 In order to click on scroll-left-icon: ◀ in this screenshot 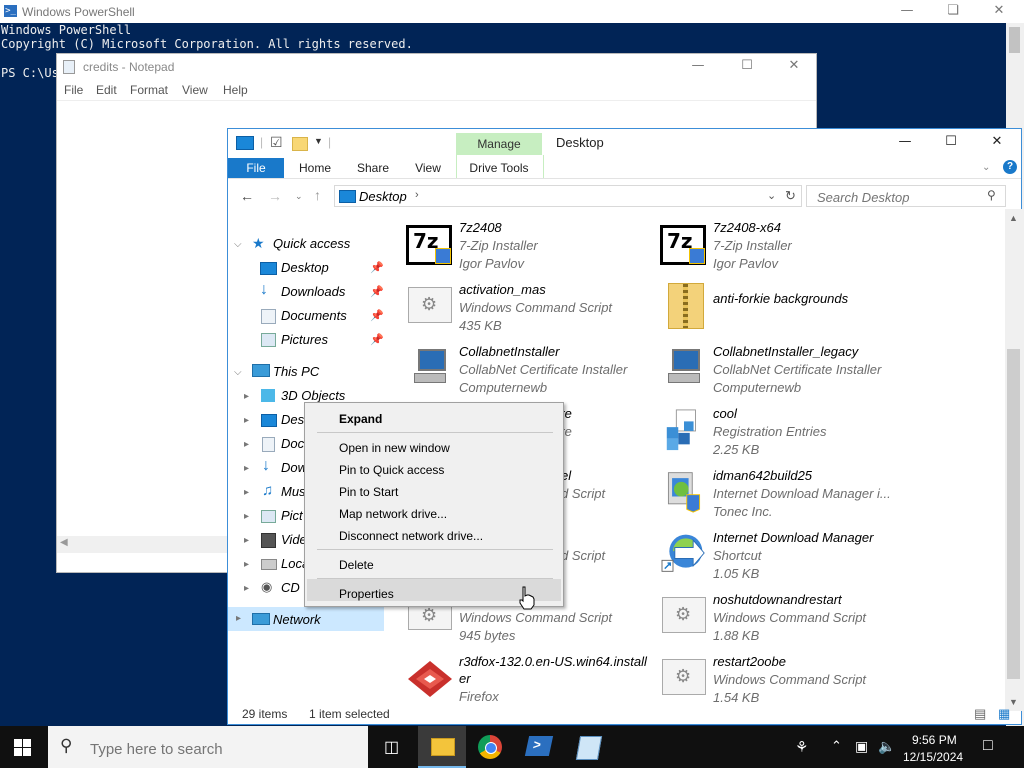, I will do `click(64, 542)`.